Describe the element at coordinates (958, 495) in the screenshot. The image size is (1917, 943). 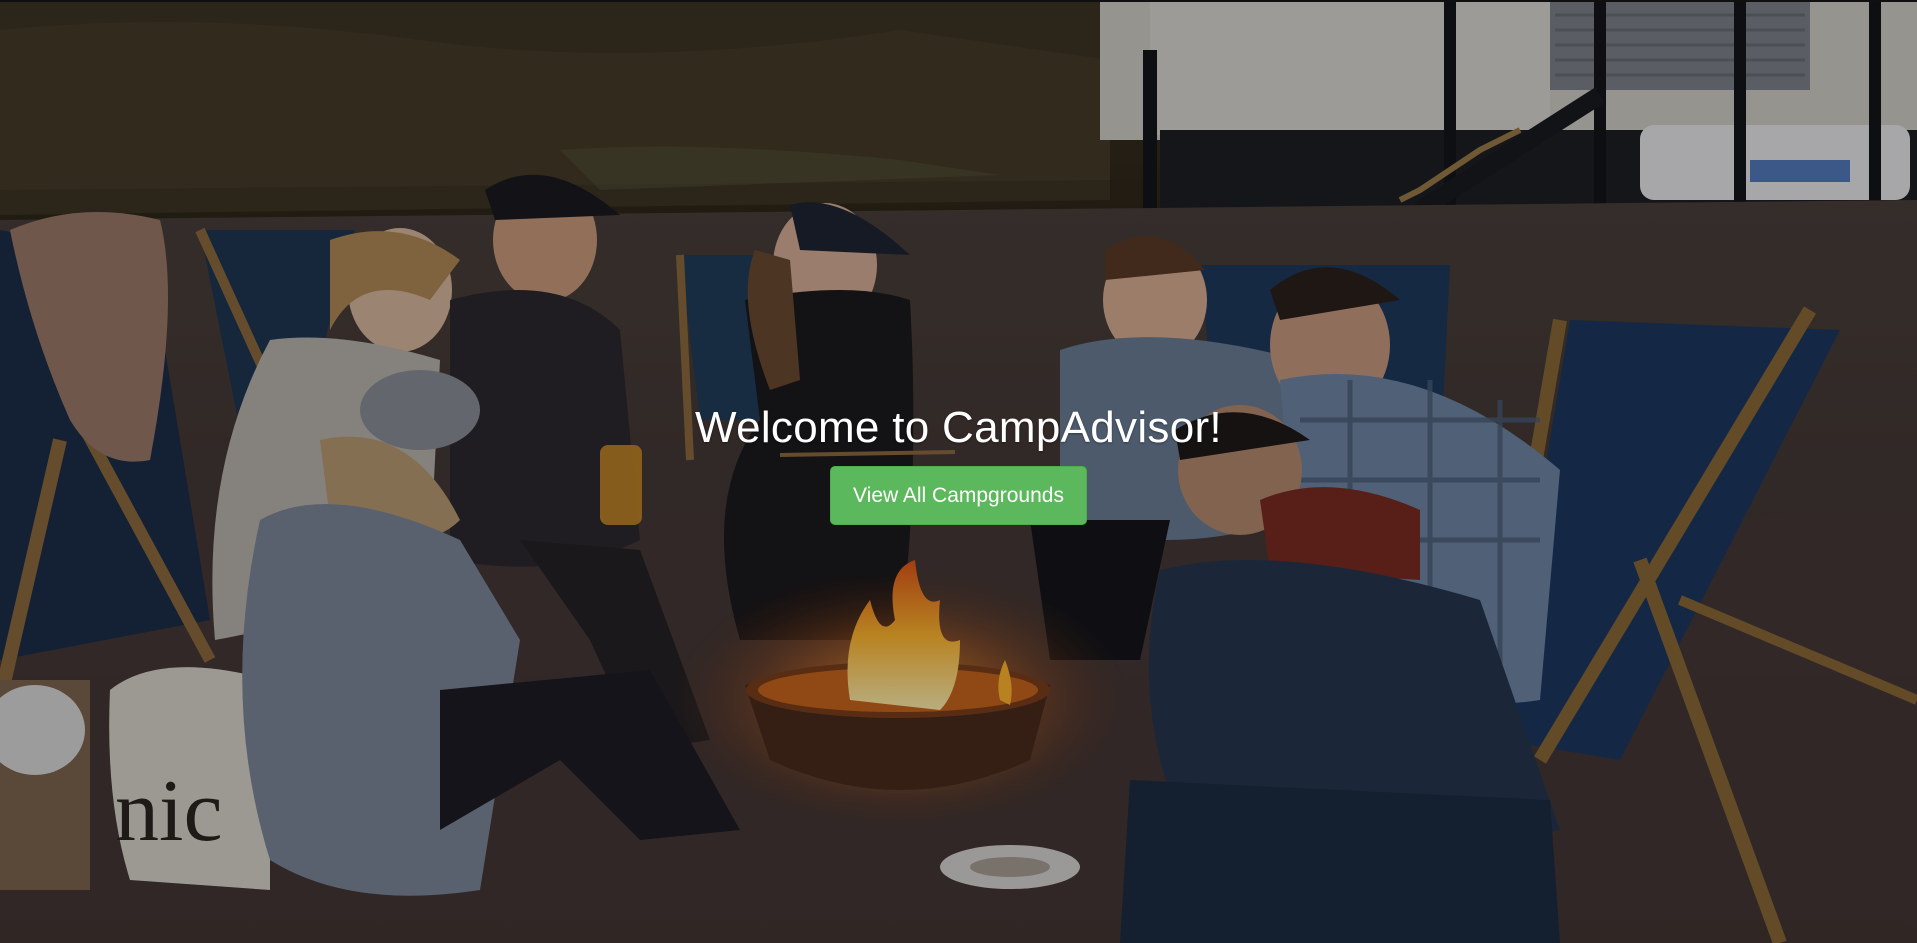
I see `view-all-campgrounds-button: View All Campgrounds` at that location.